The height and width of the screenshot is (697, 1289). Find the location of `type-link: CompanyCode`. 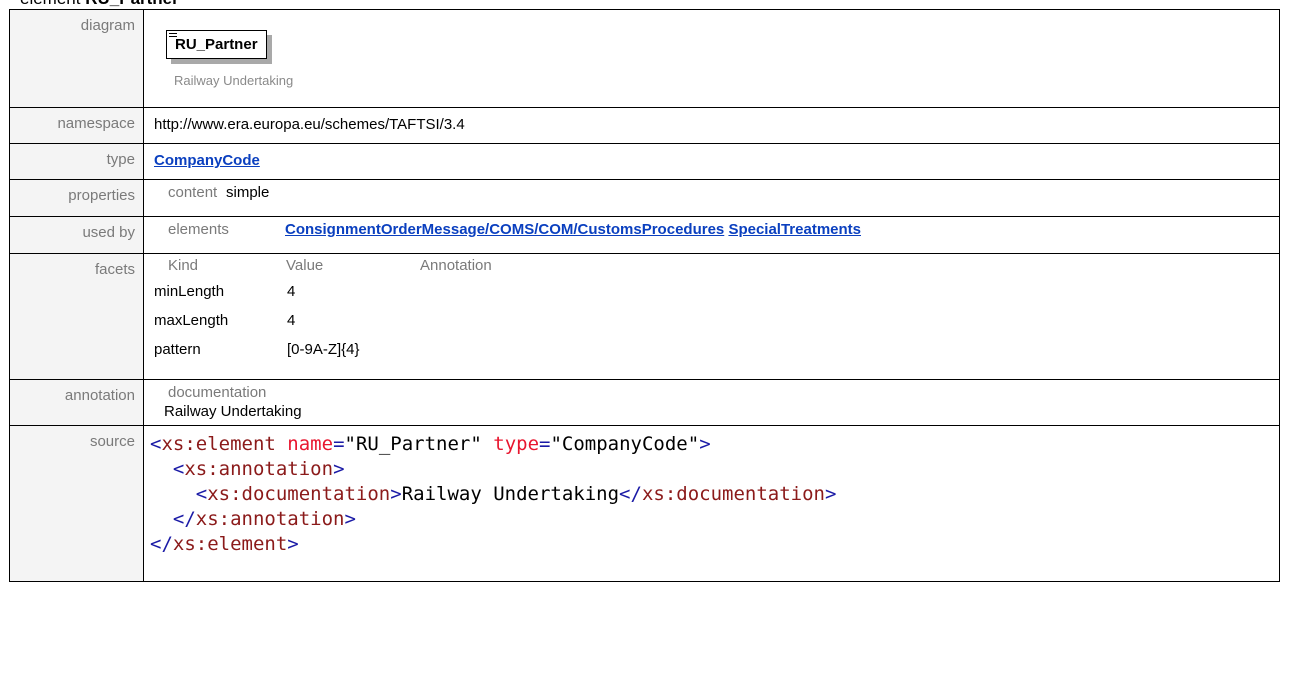

type-link: CompanyCode is located at coordinates (207, 160).